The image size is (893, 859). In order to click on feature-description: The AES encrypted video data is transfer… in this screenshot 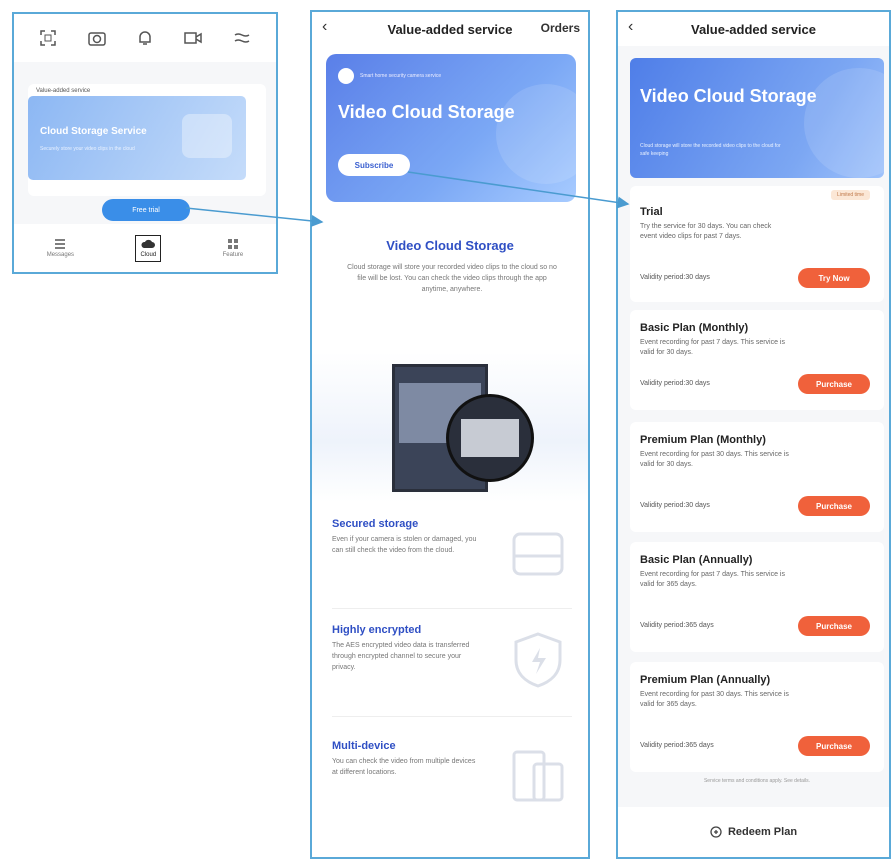, I will do `click(401, 656)`.